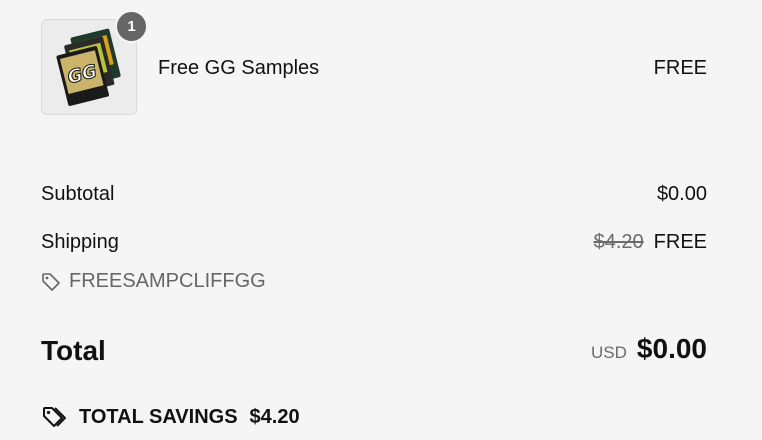  I want to click on total-savings: TOTAL SAVINGS $4.20, so click(170, 417).